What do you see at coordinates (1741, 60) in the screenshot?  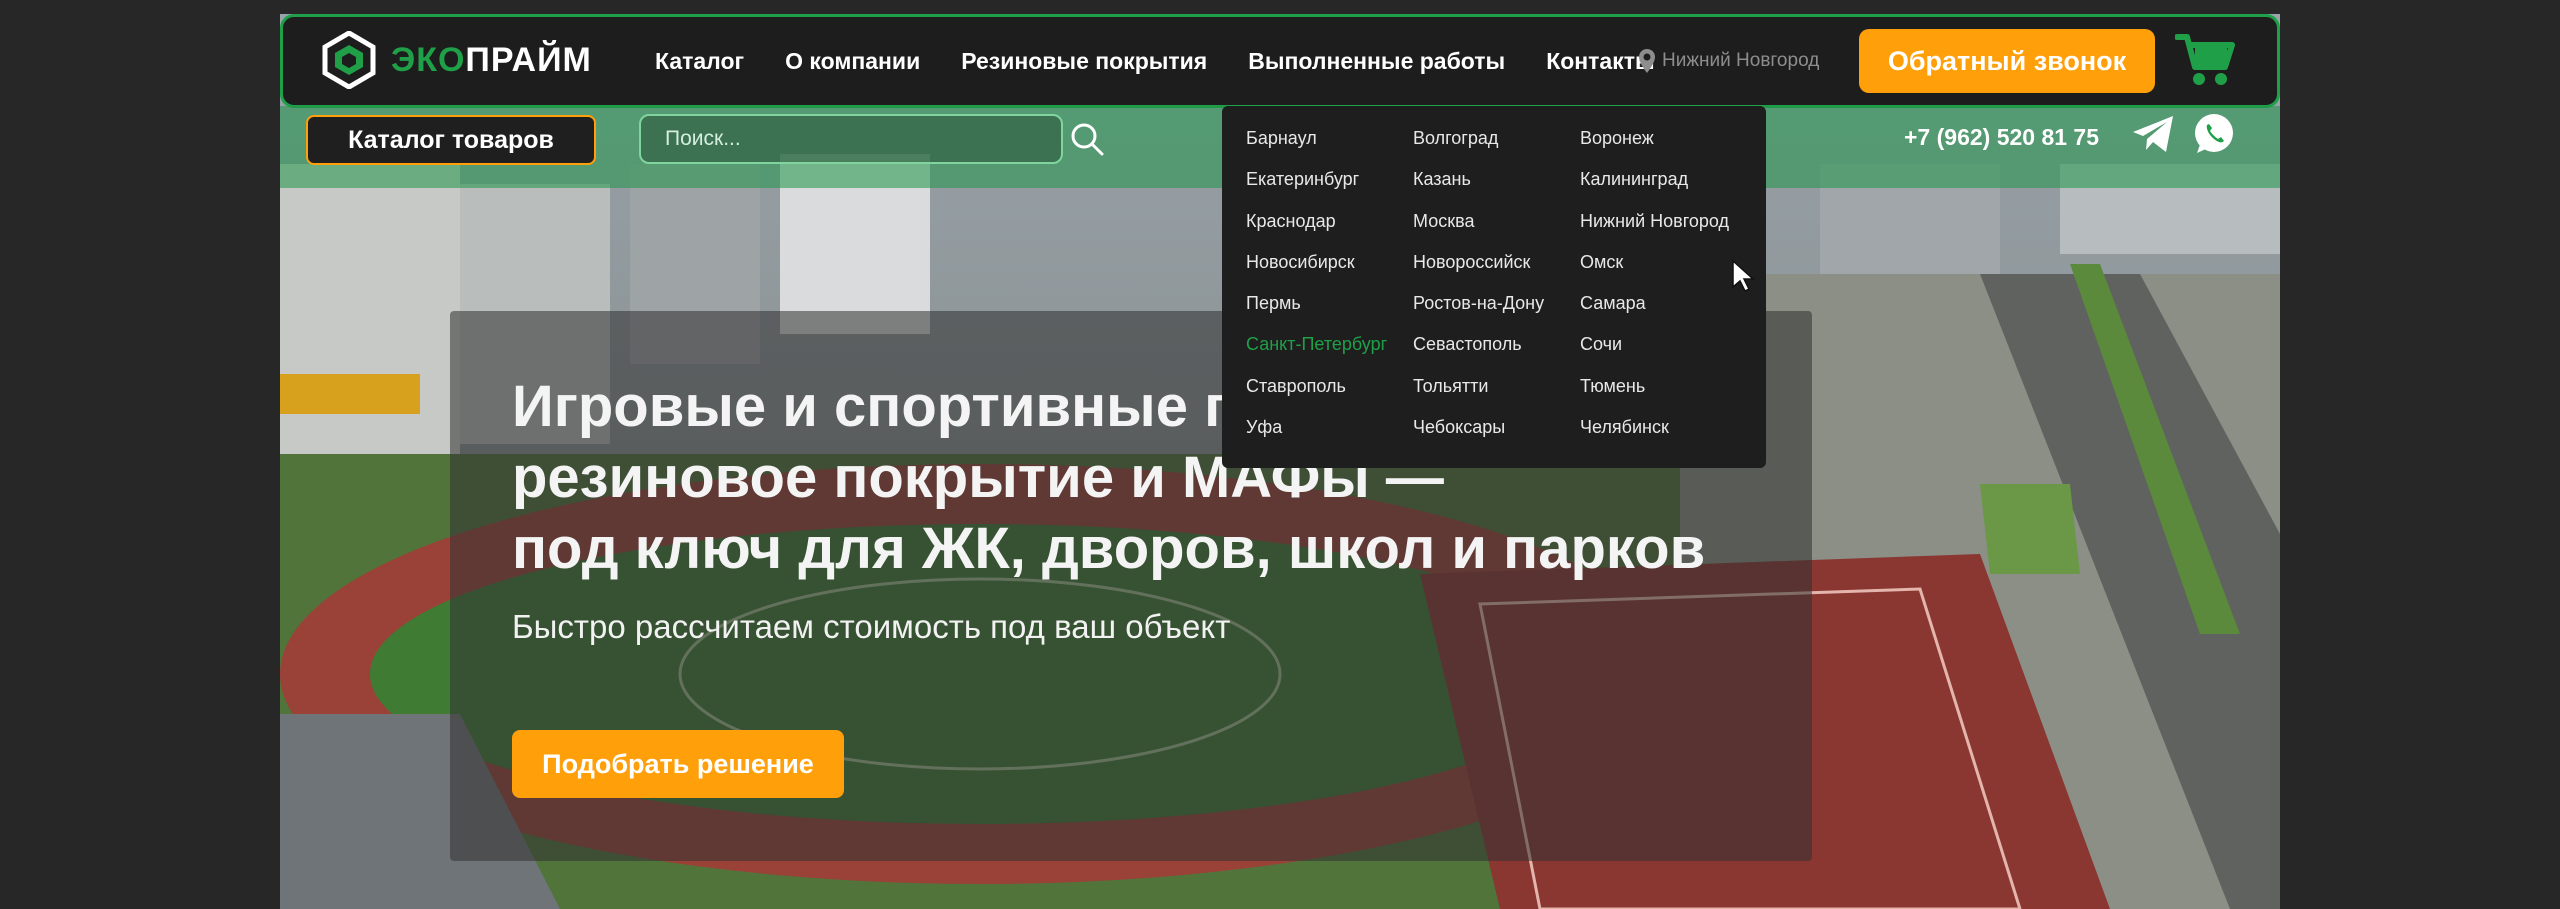 I see `city-name: Нижний Новгород` at bounding box center [1741, 60].